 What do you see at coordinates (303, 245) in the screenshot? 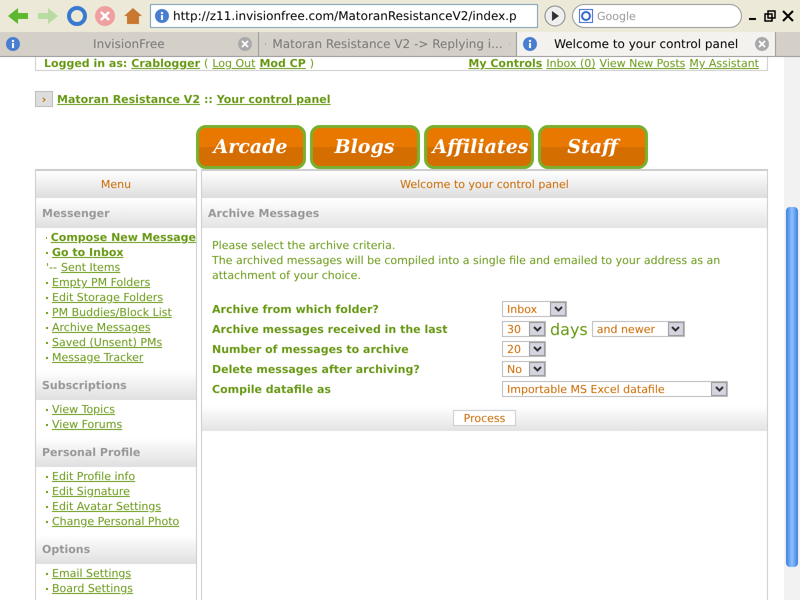
I see `intro-text: Please select the archive criteria.` at bounding box center [303, 245].